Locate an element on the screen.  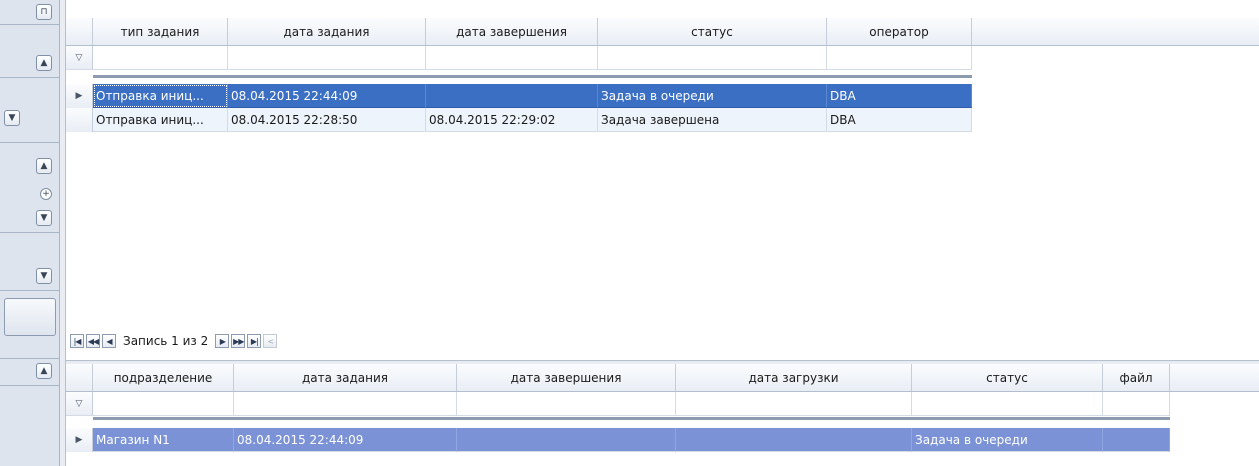
pin-icon: ⊓ is located at coordinates (44, 12).